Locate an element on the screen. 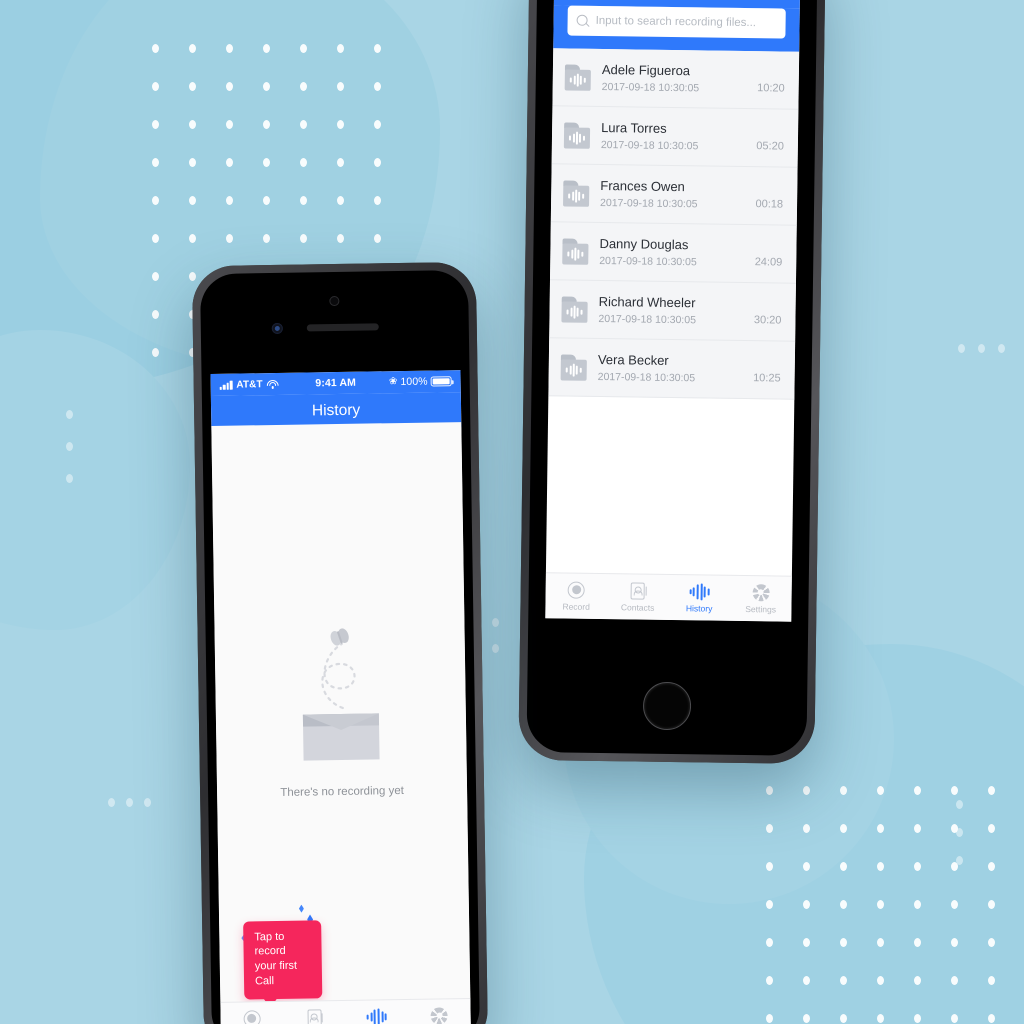 The width and height of the screenshot is (1024, 1024). recording-duration: 24:09 is located at coordinates (768, 262).